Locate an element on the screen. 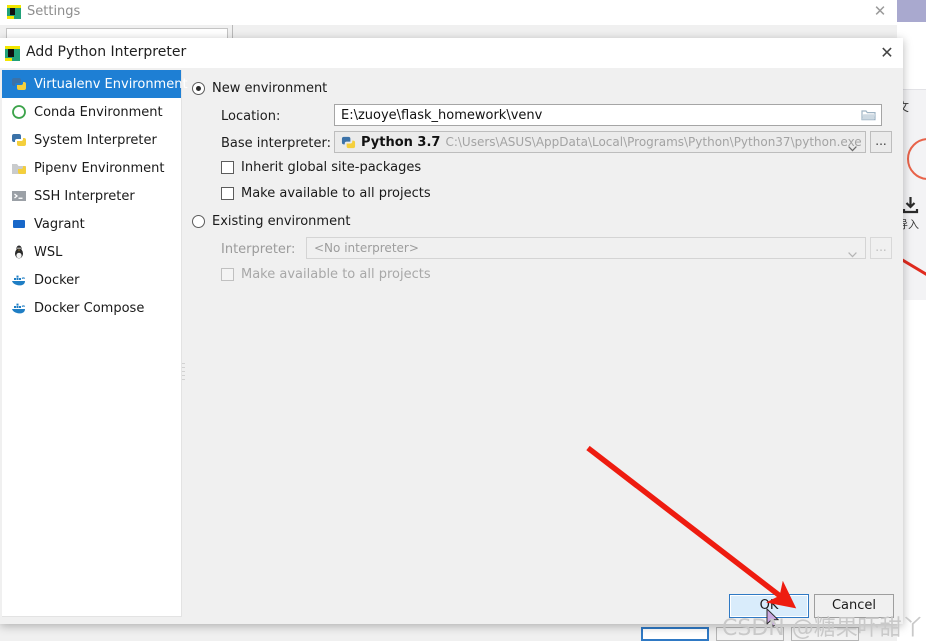  vagrant-icon is located at coordinates (18, 224).